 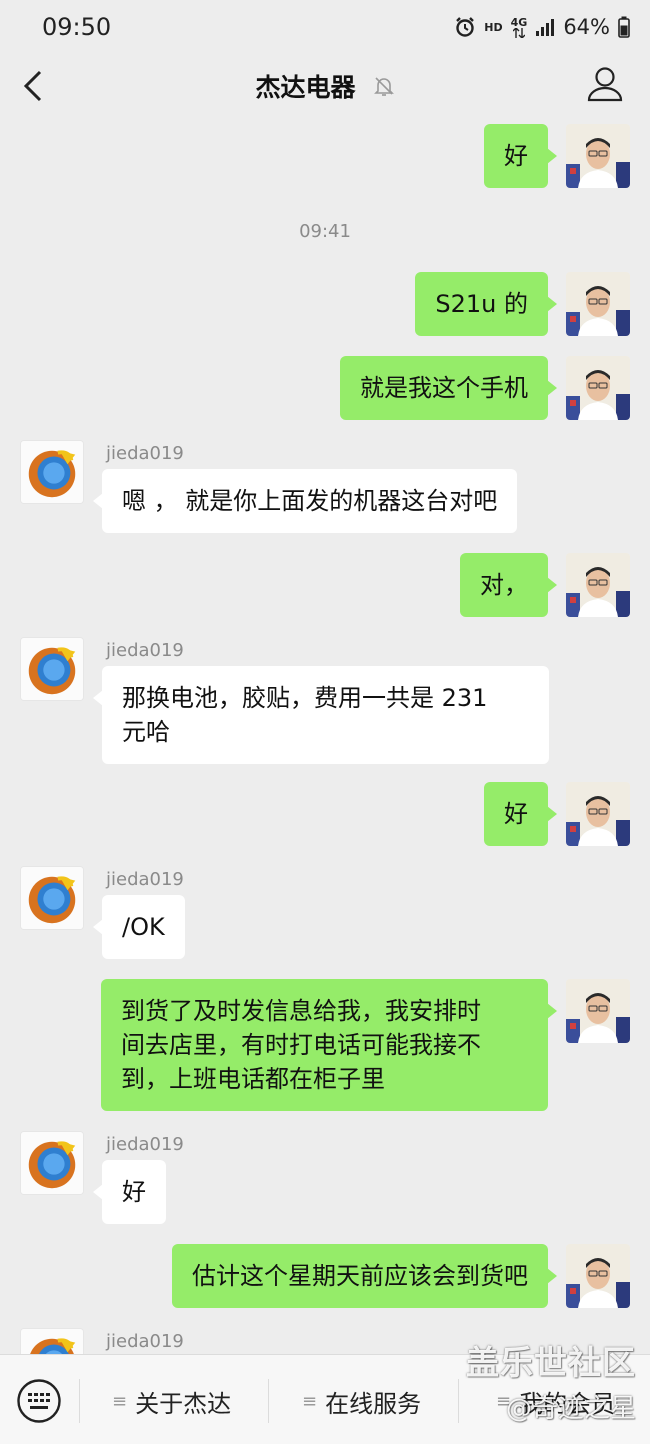 What do you see at coordinates (146, 732) in the screenshot?
I see `message-text-line: 元哈` at bounding box center [146, 732].